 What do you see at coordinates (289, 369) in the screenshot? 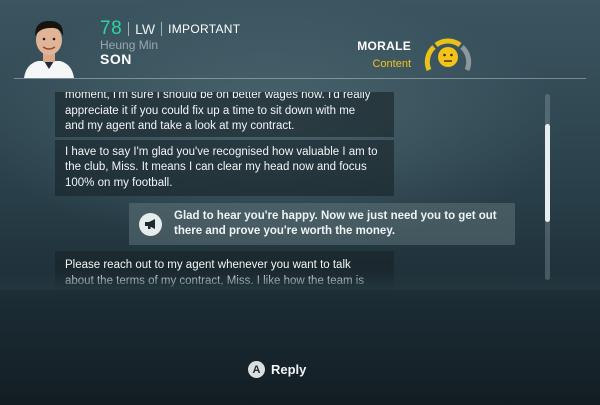
I see `reply-label: Reply` at bounding box center [289, 369].